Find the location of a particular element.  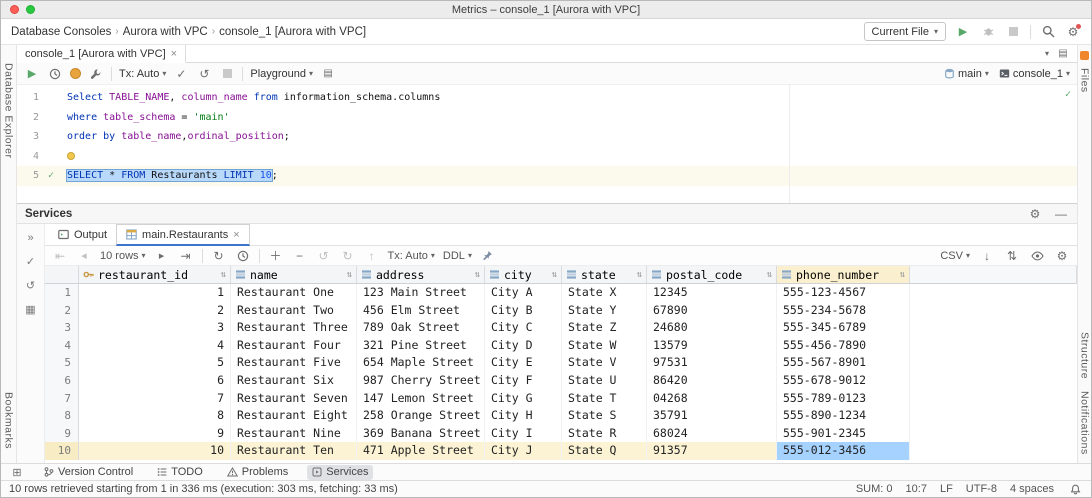

table-cell: 321 Pine Street is located at coordinates (421, 345).